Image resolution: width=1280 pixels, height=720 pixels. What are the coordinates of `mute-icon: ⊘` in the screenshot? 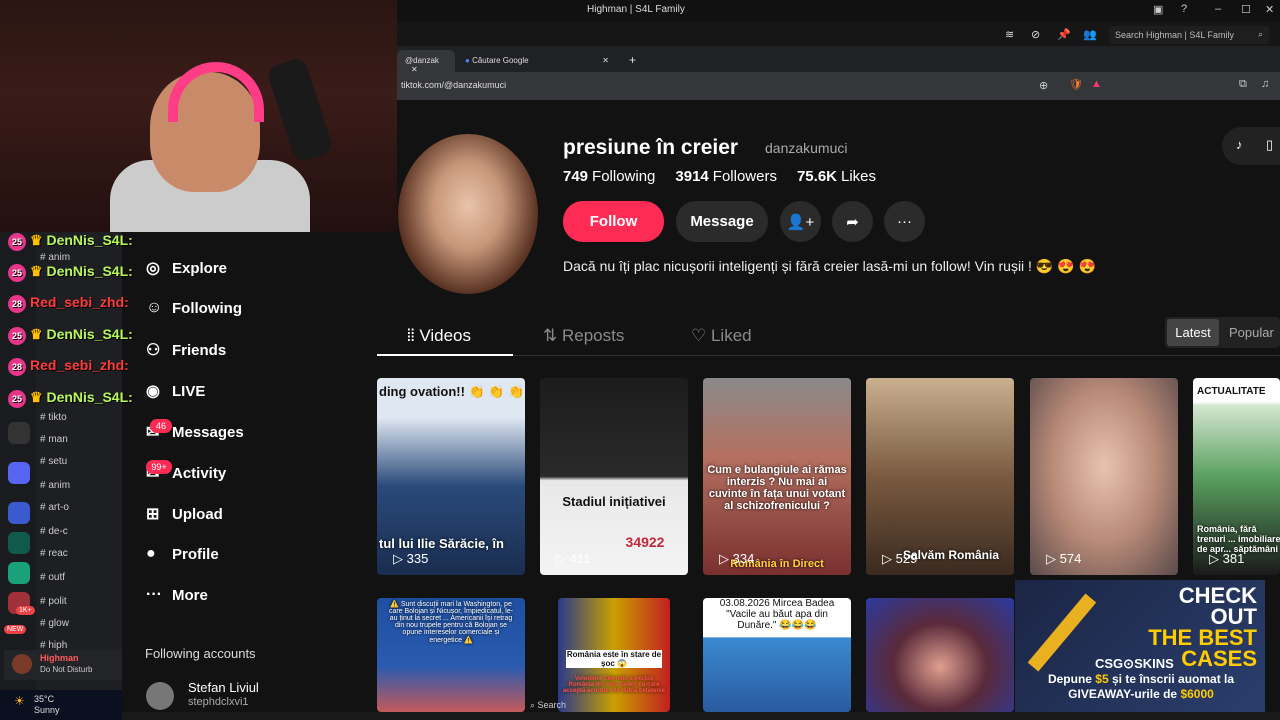 It's located at (1035, 34).